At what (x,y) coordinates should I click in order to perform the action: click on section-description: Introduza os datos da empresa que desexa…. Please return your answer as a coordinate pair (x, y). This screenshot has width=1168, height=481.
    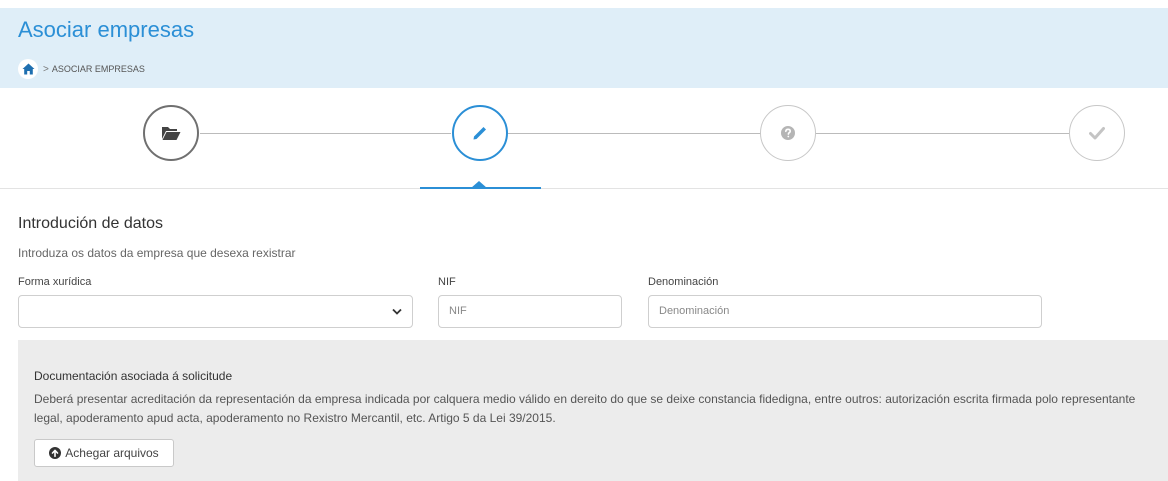
    Looking at the image, I should click on (157, 253).